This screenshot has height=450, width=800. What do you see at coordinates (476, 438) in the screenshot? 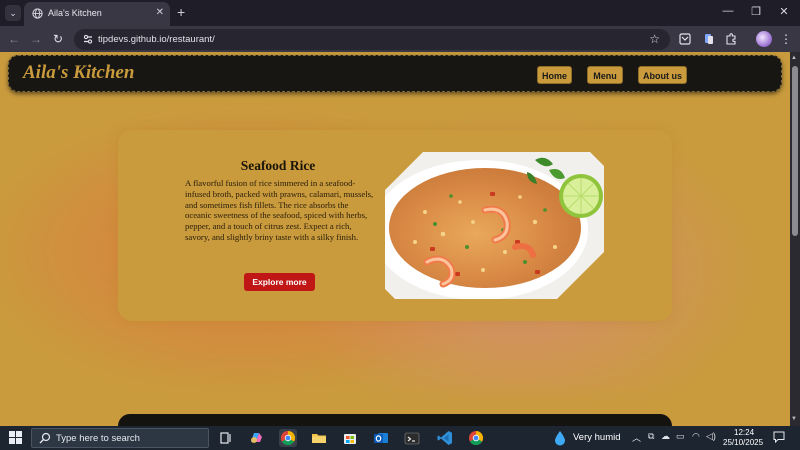
I see `chrome-icon-second-window` at bounding box center [476, 438].